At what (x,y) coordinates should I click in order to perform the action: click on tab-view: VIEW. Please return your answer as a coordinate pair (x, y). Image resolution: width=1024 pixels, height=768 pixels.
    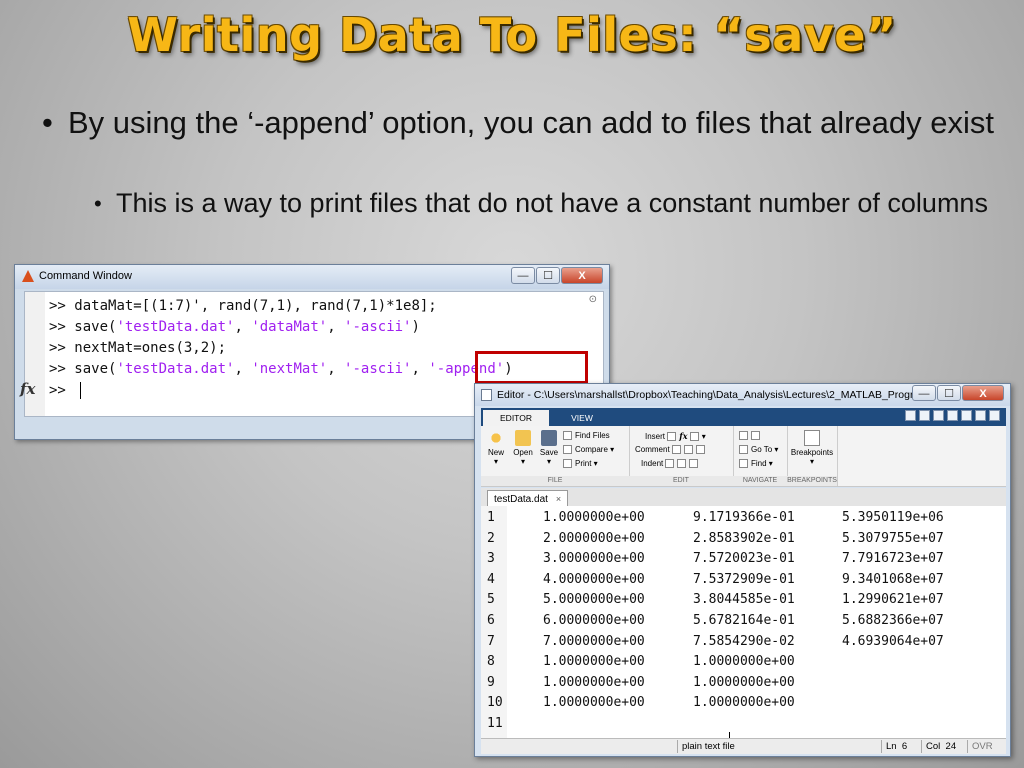
    Looking at the image, I should click on (582, 418).